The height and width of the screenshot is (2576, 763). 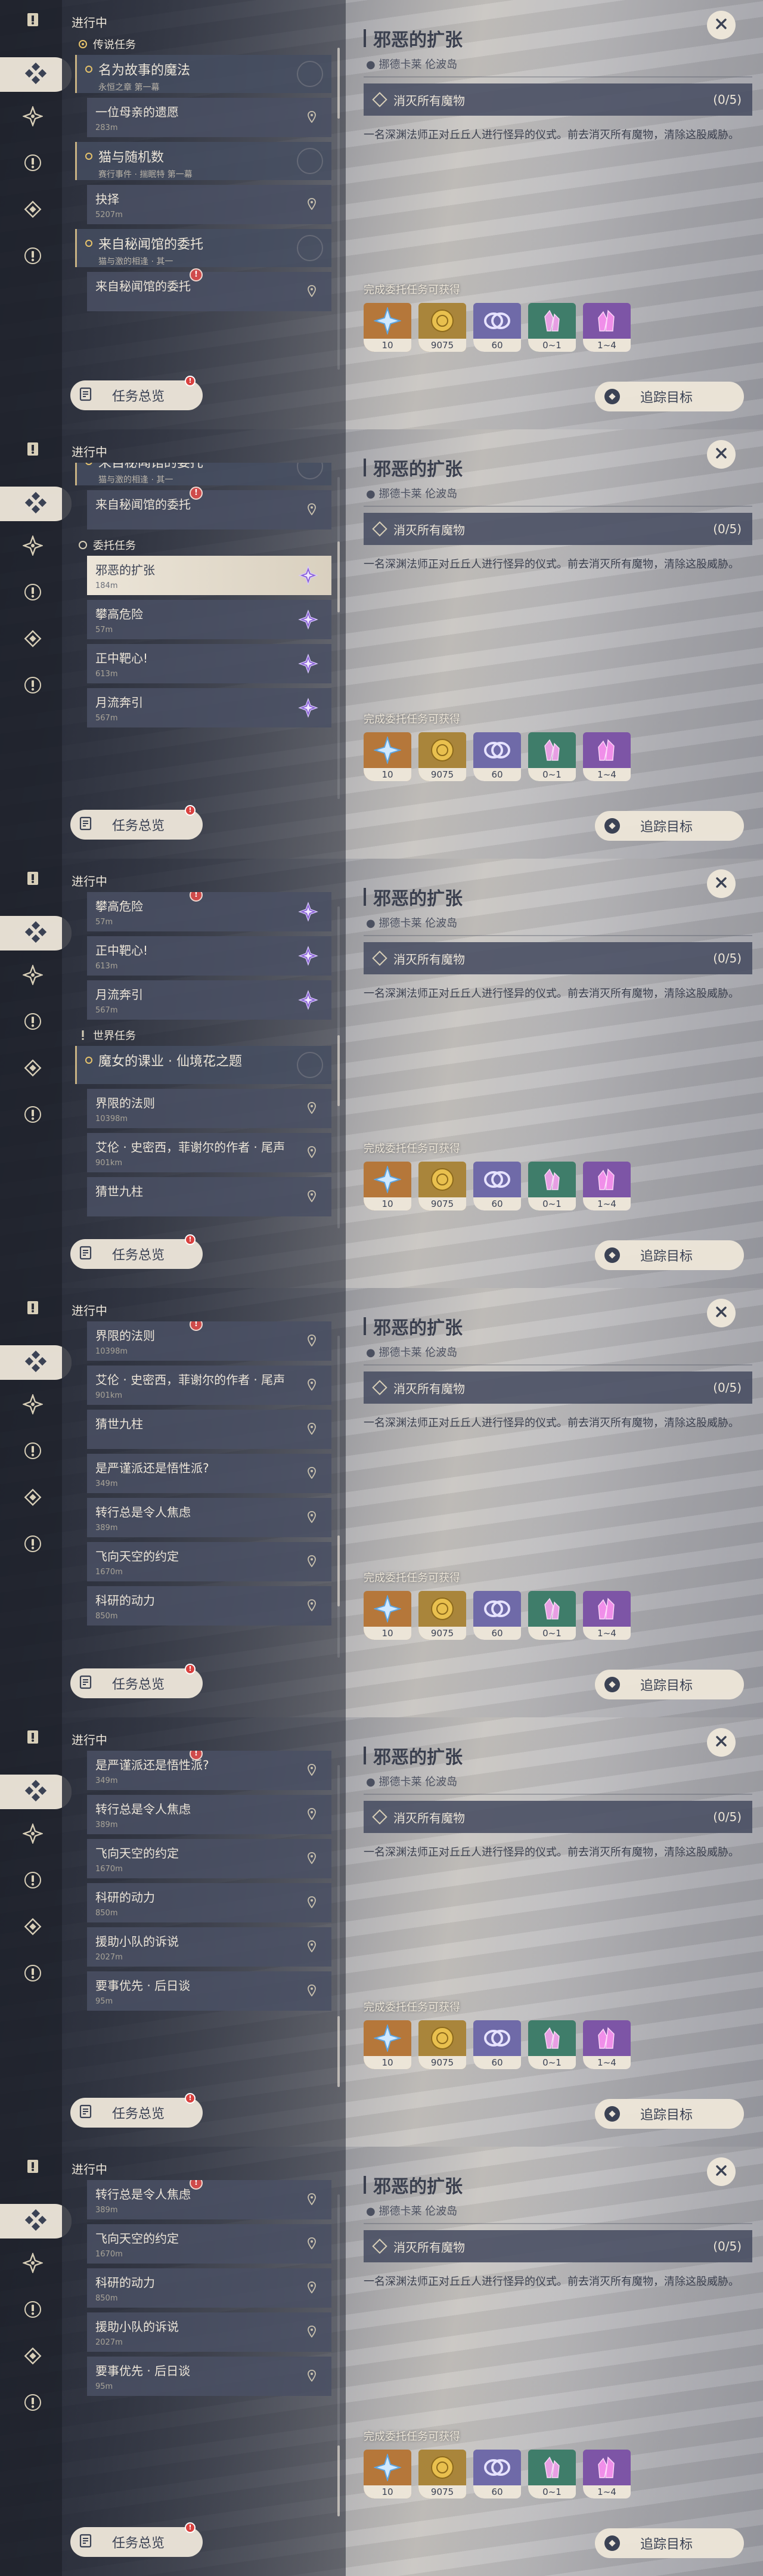 I want to click on quest-item: 月流奔引 567m, so click(x=209, y=1000).